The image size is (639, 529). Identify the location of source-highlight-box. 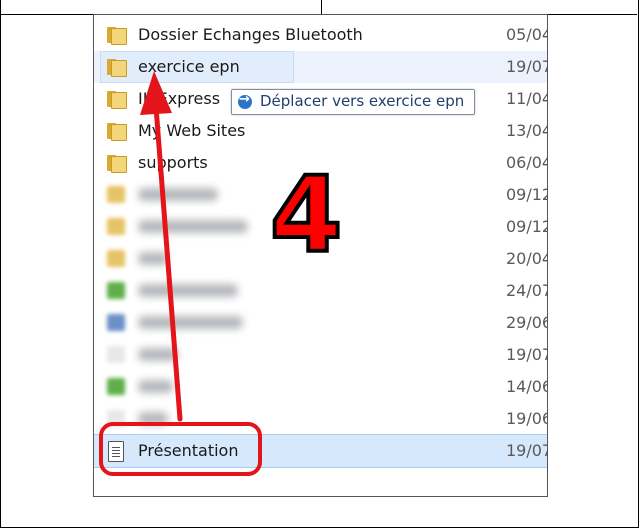
(180, 449).